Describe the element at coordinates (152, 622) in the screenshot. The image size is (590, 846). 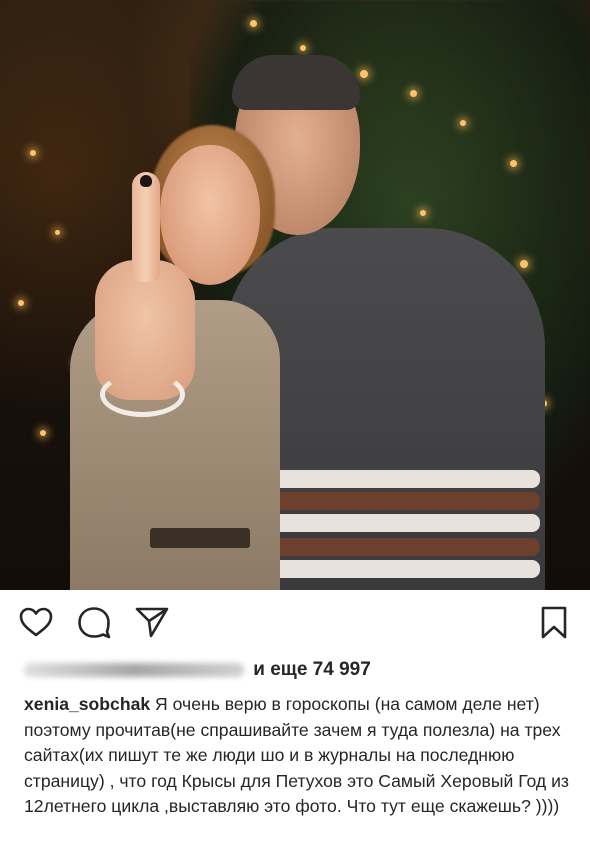
I see `paper-plane-icon` at that location.